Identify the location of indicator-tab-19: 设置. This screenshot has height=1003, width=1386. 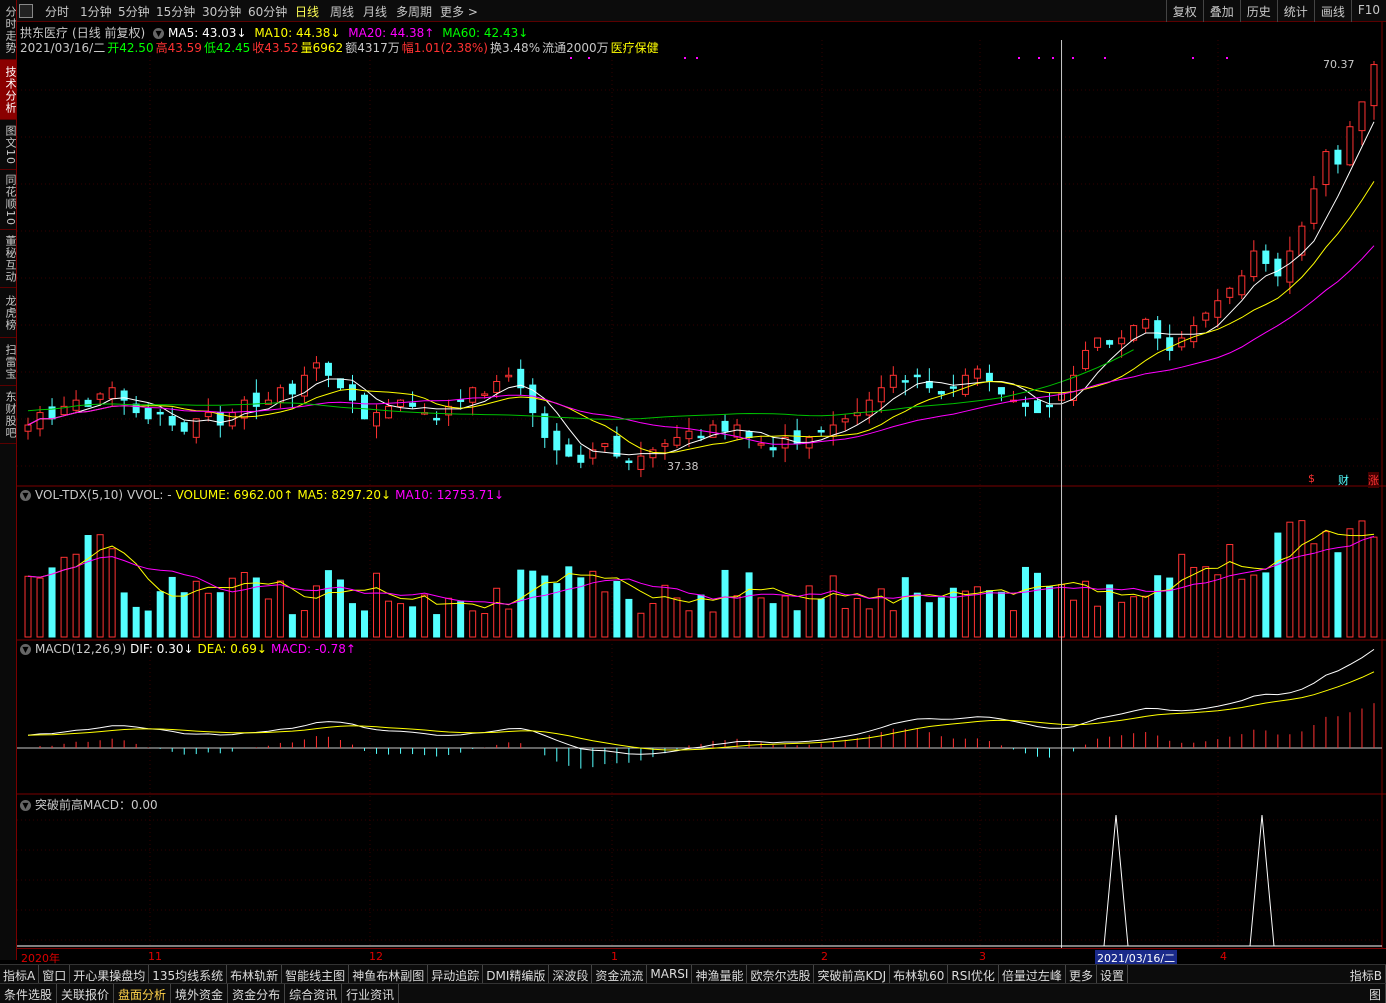
(1112, 974).